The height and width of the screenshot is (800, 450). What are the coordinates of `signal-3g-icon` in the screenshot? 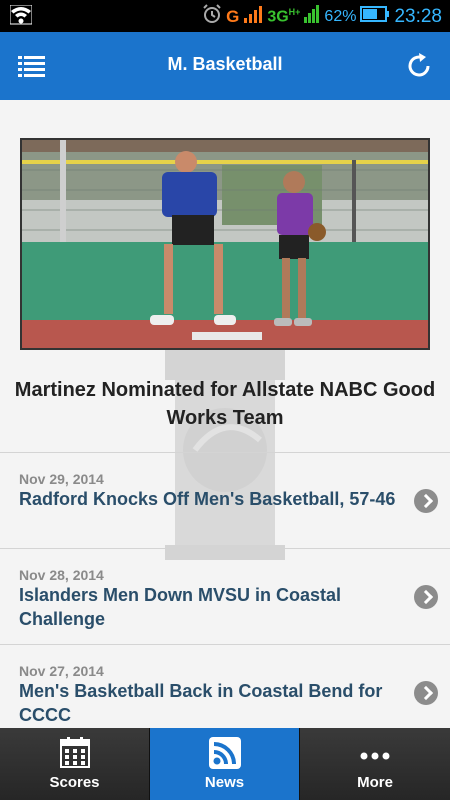 It's located at (312, 16).